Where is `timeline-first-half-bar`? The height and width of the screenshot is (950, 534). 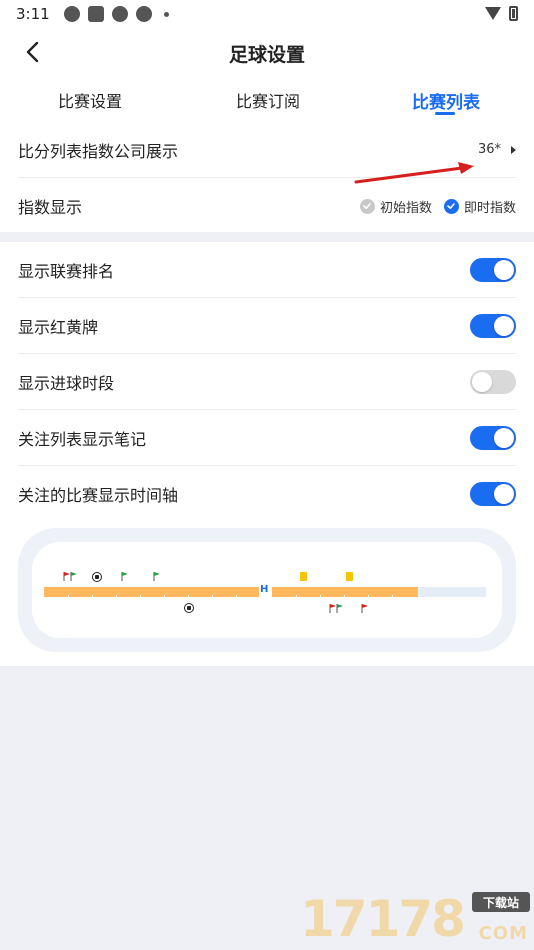
timeline-first-half-bar is located at coordinates (151, 592).